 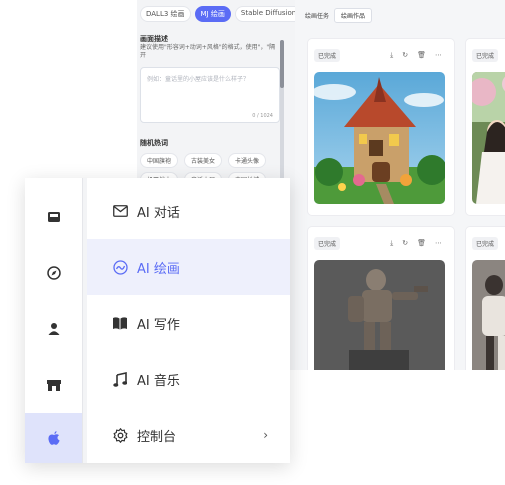 I want to click on user-icon, so click(x=53, y=329).